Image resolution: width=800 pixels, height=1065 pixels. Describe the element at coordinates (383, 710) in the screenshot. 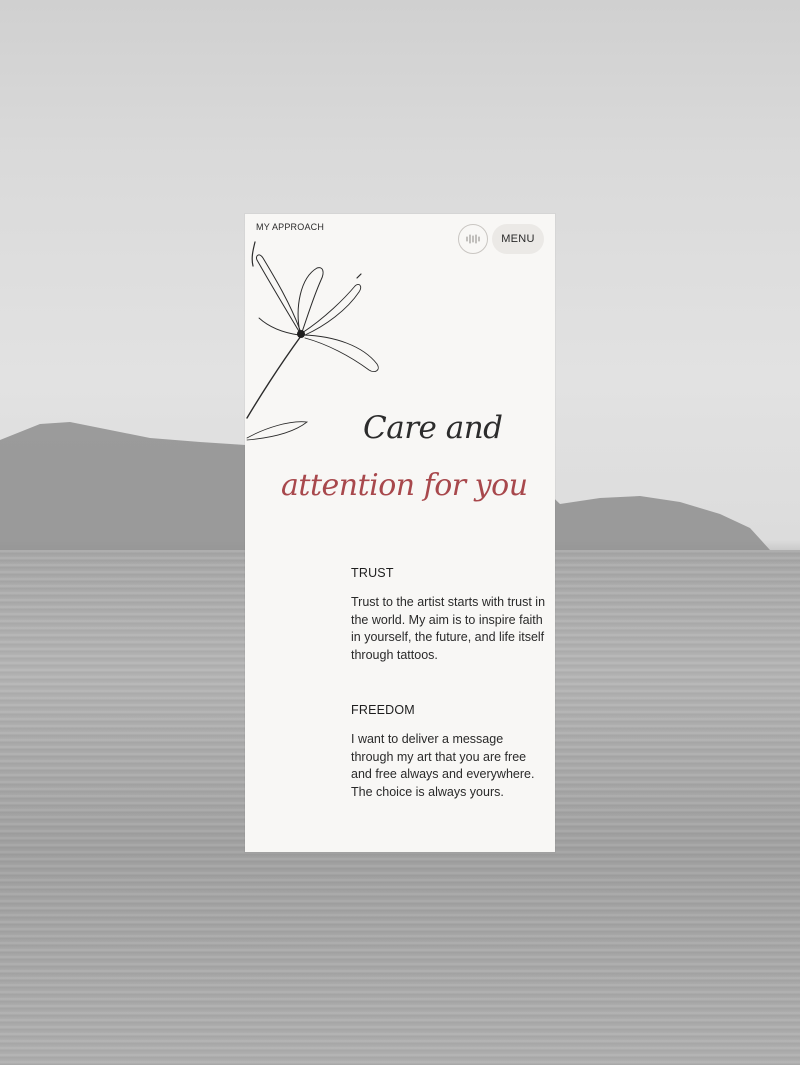

I see `section-title-freedom: FREEDOM` at that location.